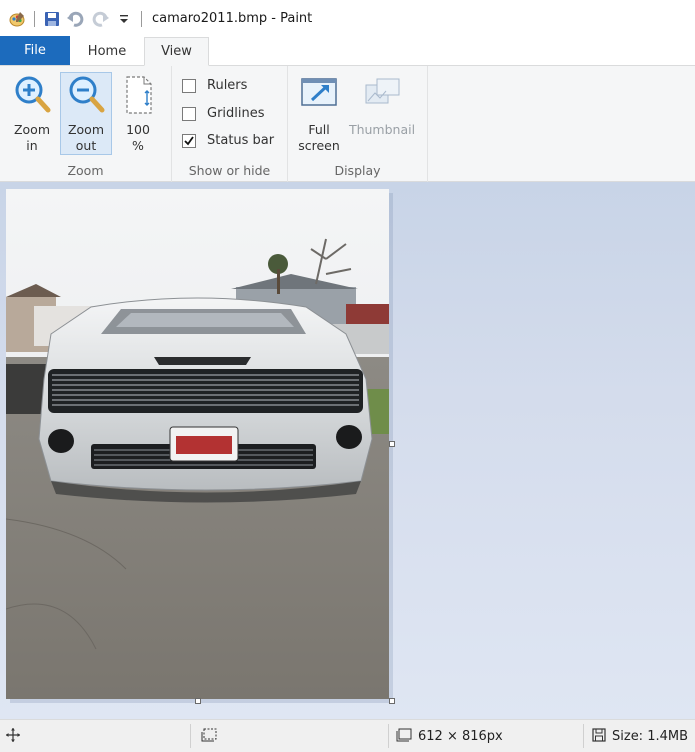 This screenshot has width=695, height=752. I want to click on selection-size, so click(209, 736).